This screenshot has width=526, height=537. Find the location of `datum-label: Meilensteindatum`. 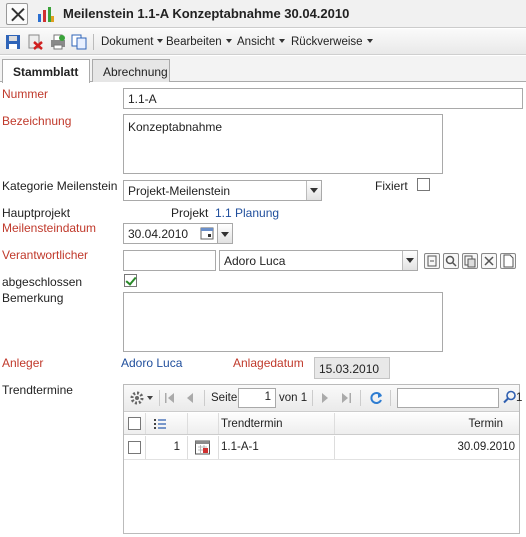

datum-label: Meilensteindatum is located at coordinates (49, 228).